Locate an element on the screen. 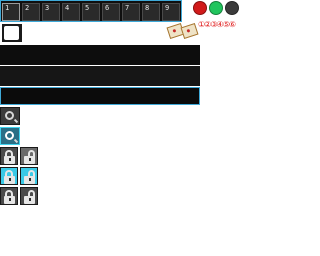  hotbar-slot-1: 1 is located at coordinates (11, 12).